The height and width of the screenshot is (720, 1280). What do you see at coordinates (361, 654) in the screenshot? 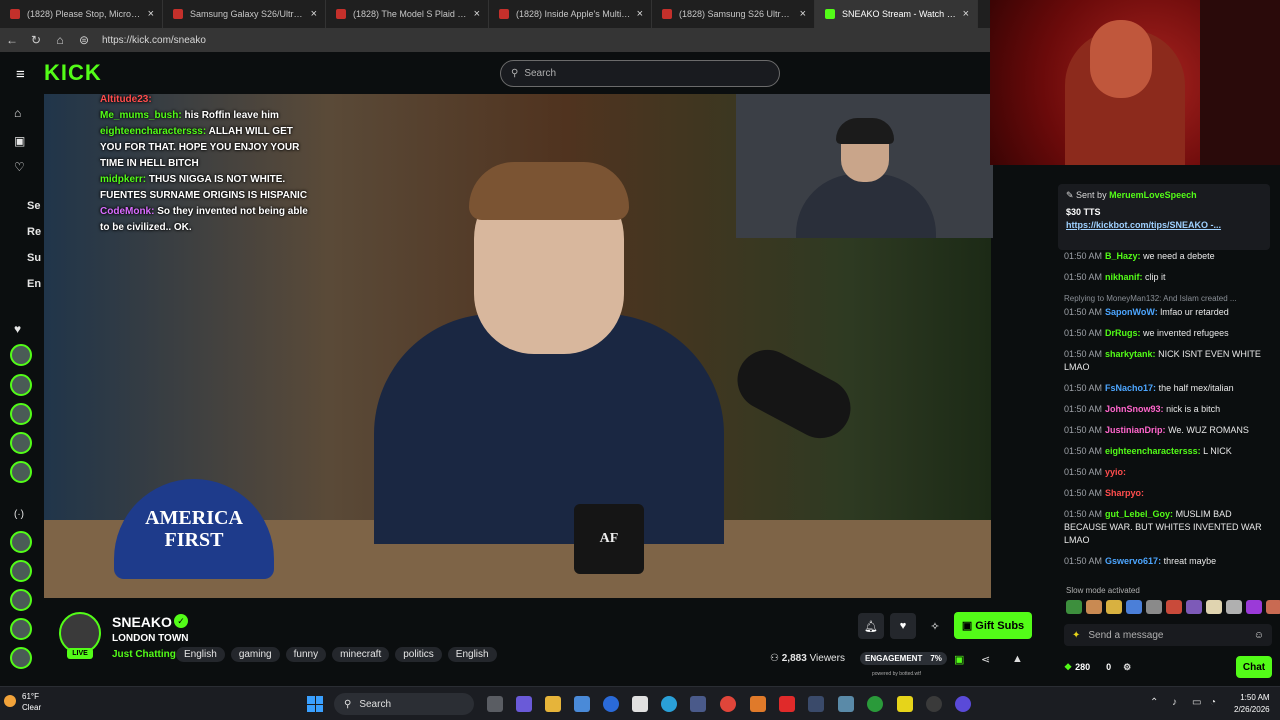
I see `stream-tag: minecraft` at bounding box center [361, 654].